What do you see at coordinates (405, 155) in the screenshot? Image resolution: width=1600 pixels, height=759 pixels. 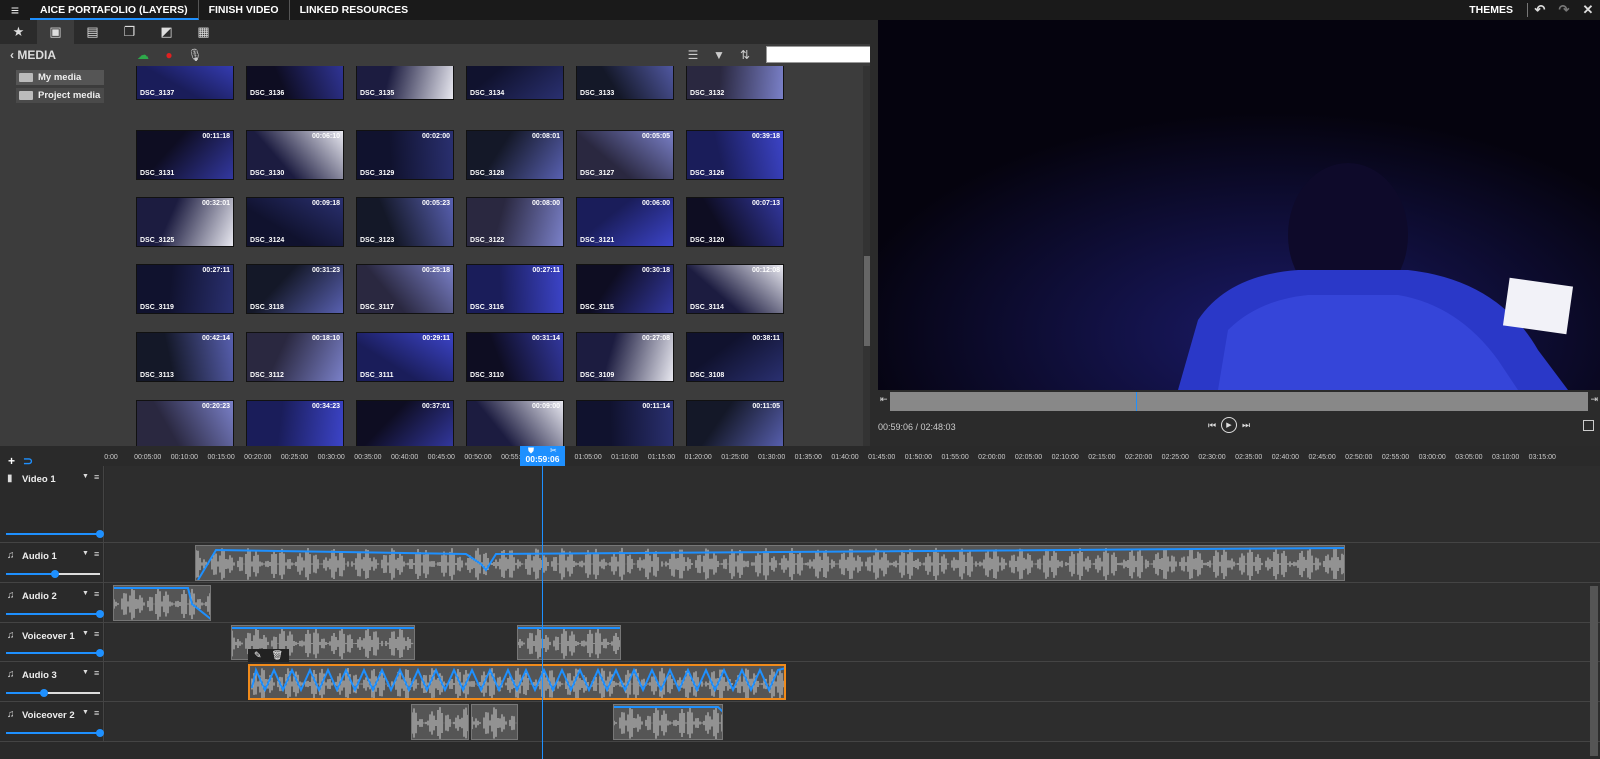 I see `media-thumbnail: 00:02:00 DSC_3129` at bounding box center [405, 155].